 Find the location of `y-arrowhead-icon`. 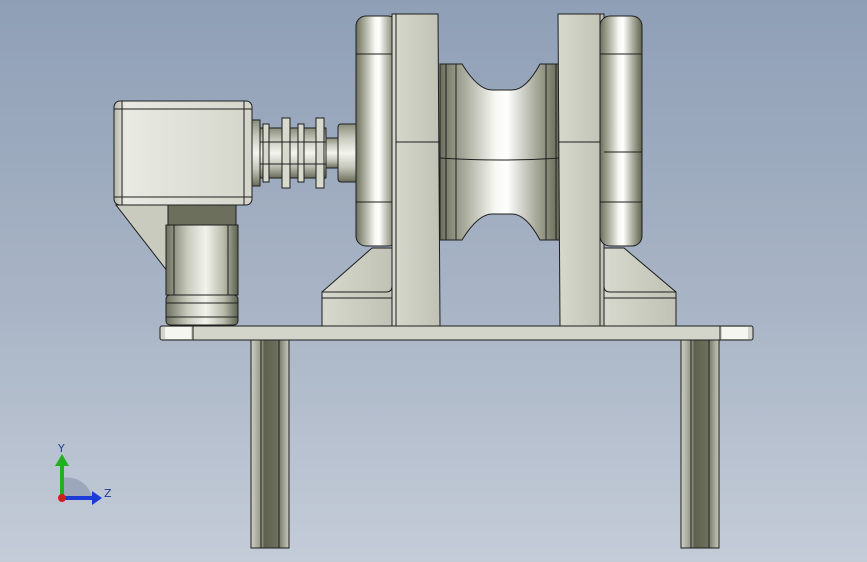

y-arrowhead-icon is located at coordinates (62, 460).